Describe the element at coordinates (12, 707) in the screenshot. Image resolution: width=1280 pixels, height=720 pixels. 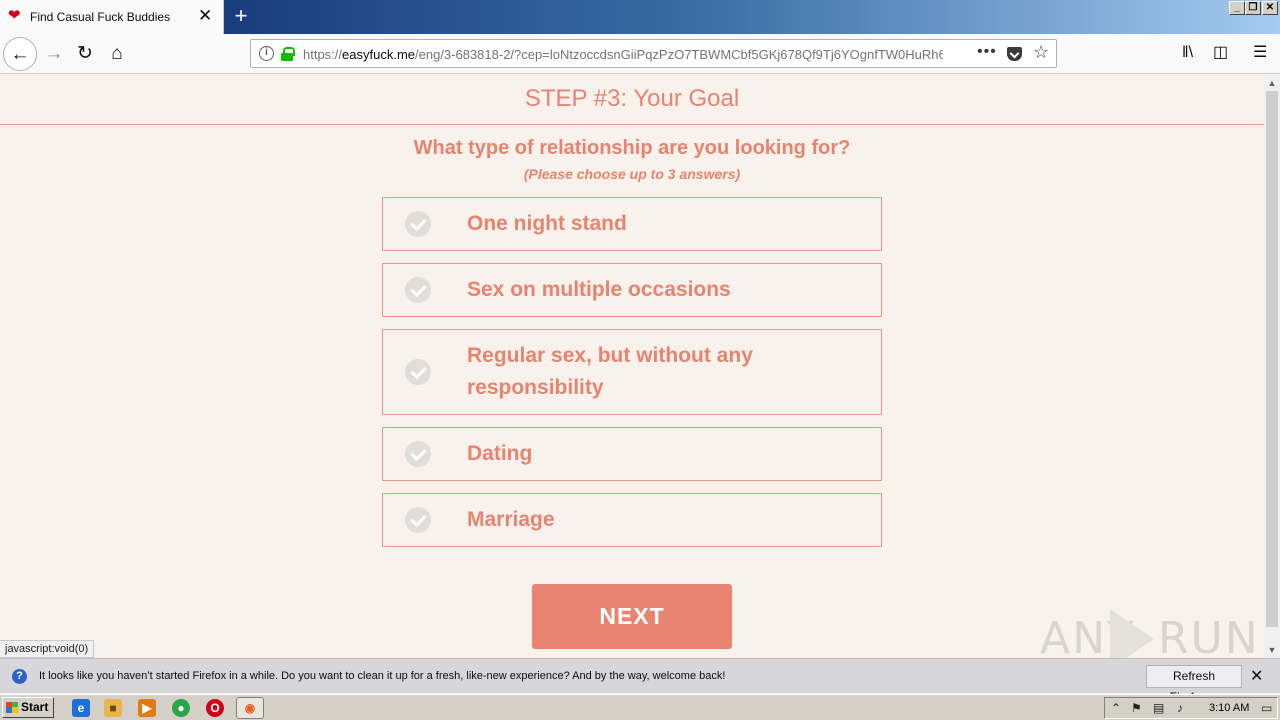
I see `windows-logo-icon` at that location.